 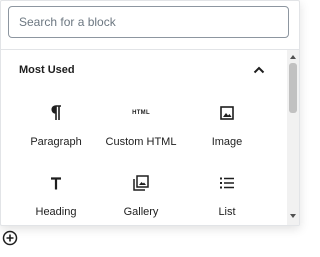 I want to click on block-item-paragraph: Paragraph, so click(x=56, y=125).